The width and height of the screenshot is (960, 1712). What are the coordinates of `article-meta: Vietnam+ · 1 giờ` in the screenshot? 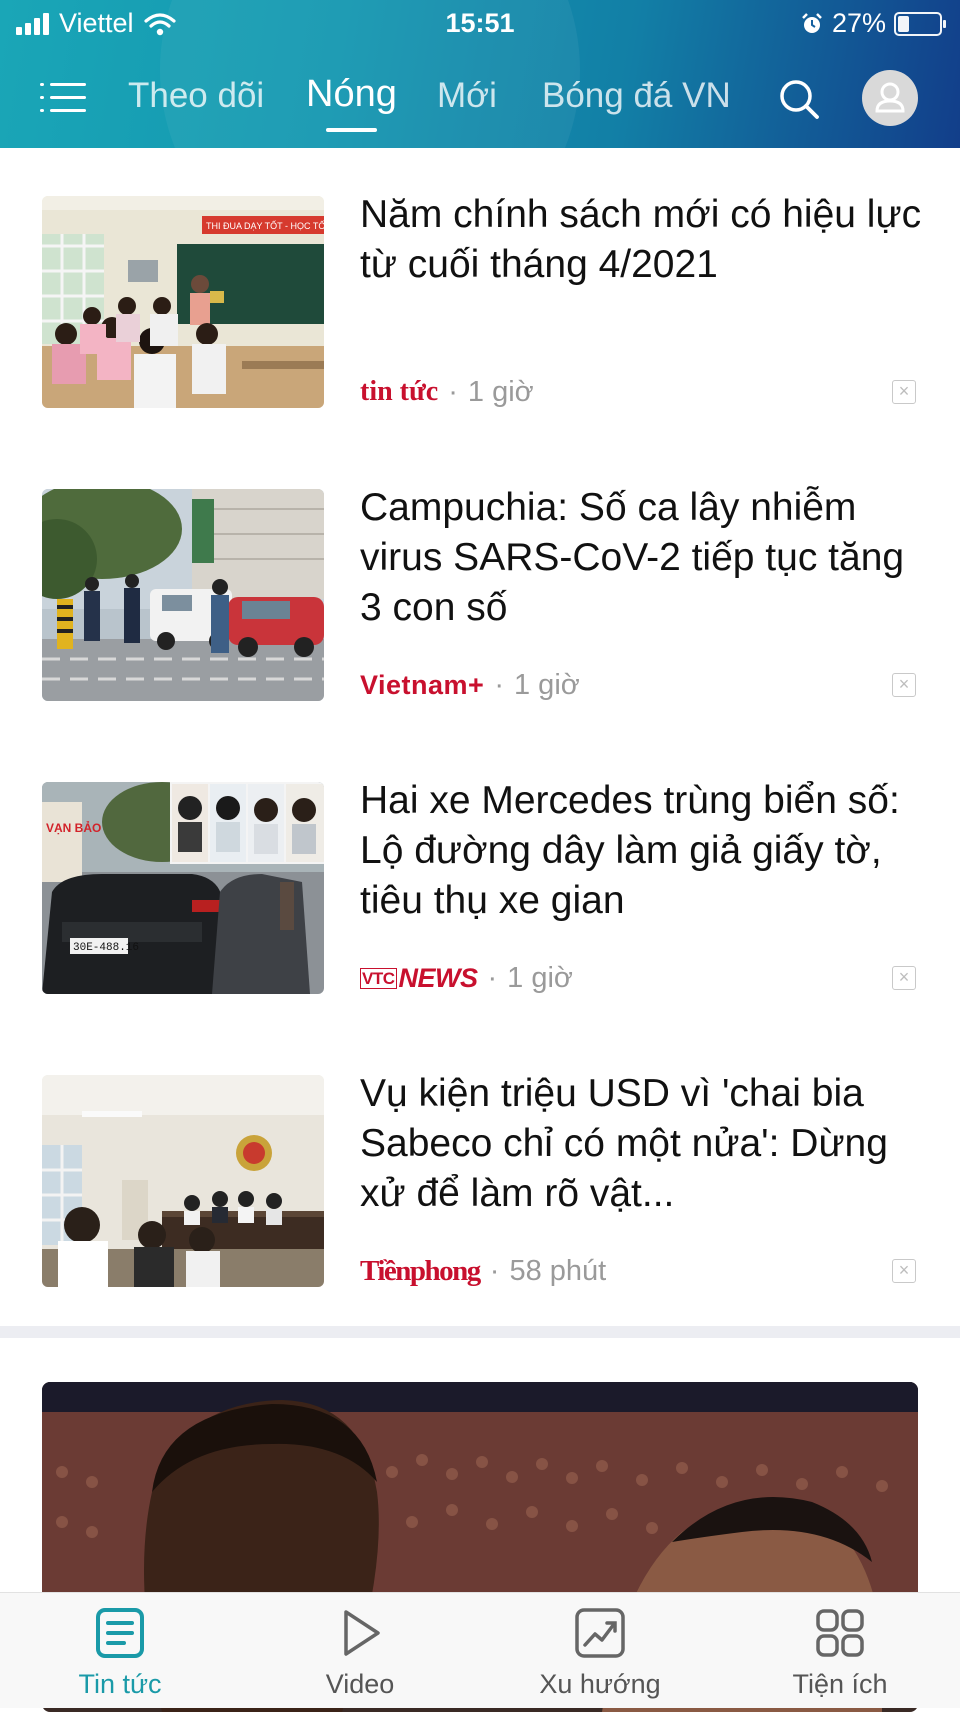 It's located at (470, 685).